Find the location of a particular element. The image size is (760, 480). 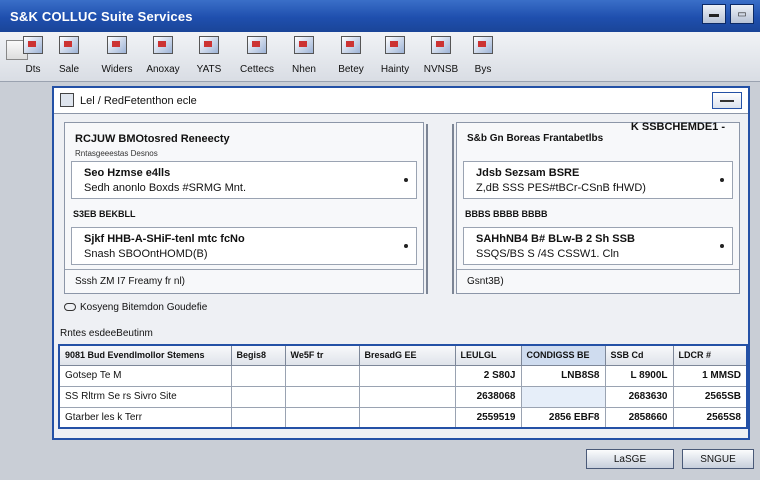

left-section-footer: Sssh ZM I7 Freamy fr nl) is located at coordinates (244, 281).